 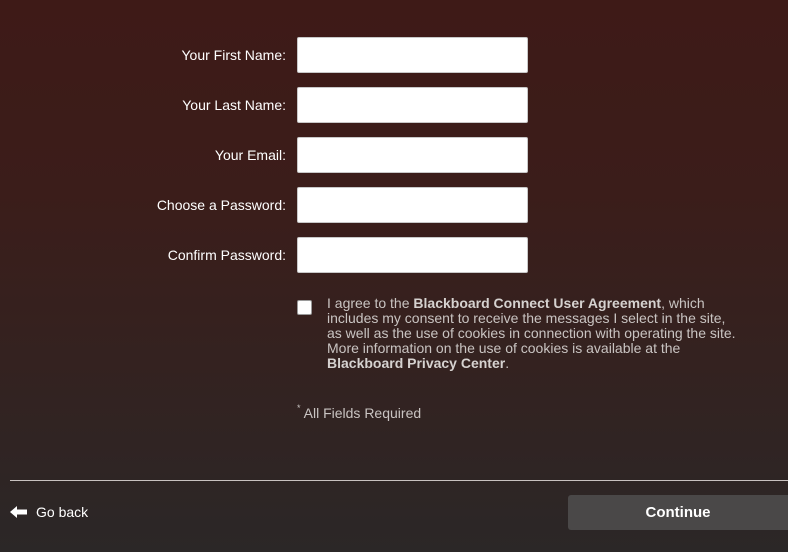 What do you see at coordinates (412, 105) in the screenshot?
I see `last-name-input` at bounding box center [412, 105].